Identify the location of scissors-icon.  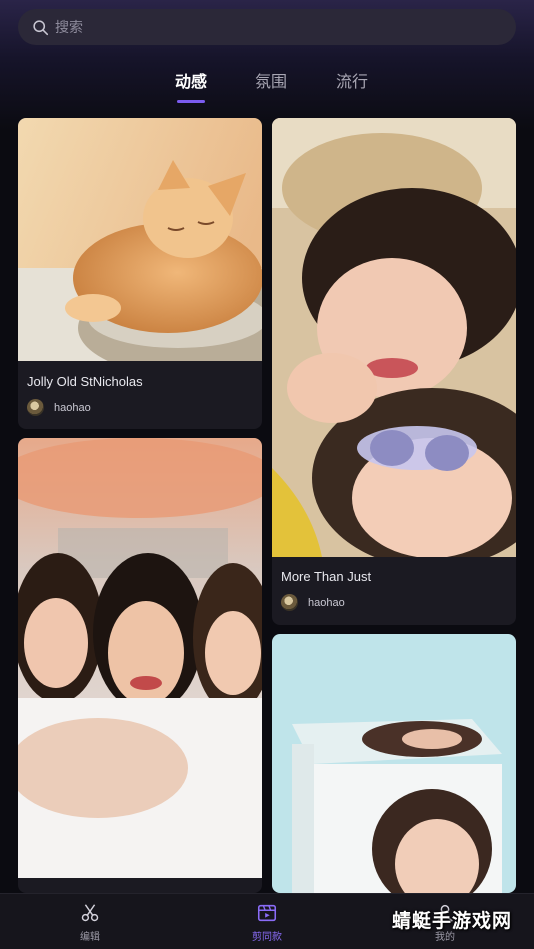
(90, 913).